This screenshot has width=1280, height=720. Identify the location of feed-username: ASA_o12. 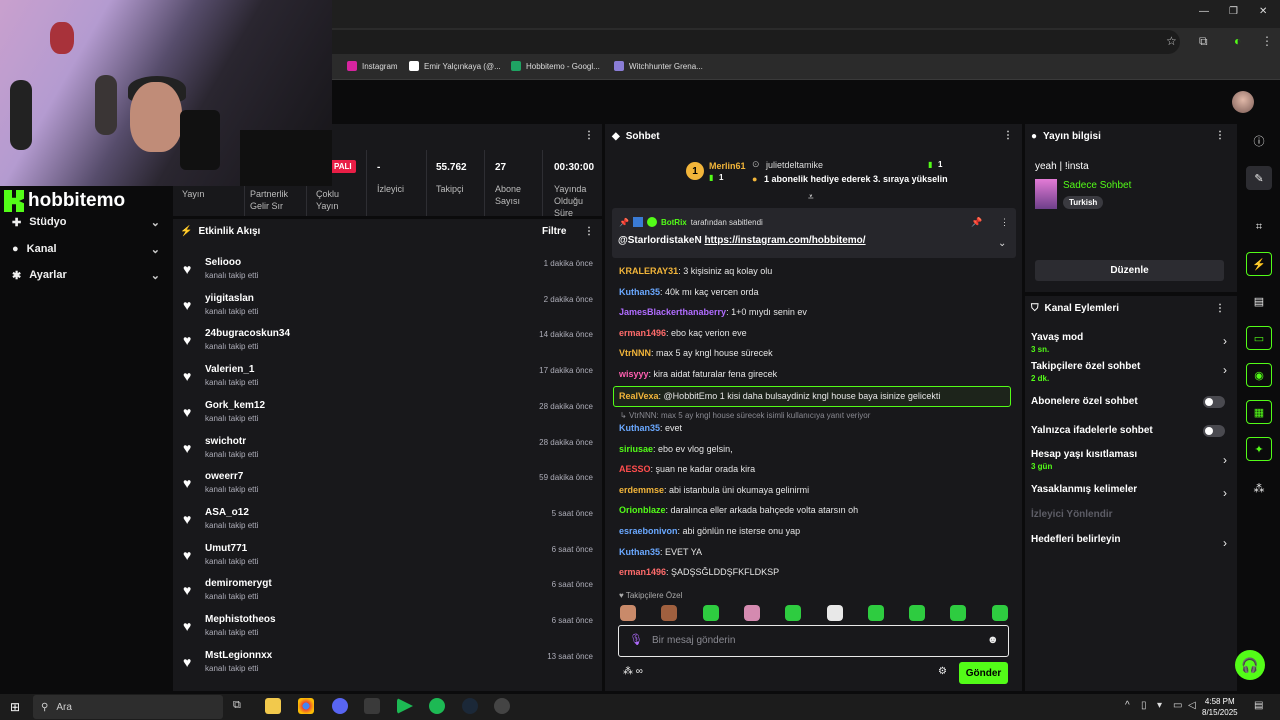
(227, 512).